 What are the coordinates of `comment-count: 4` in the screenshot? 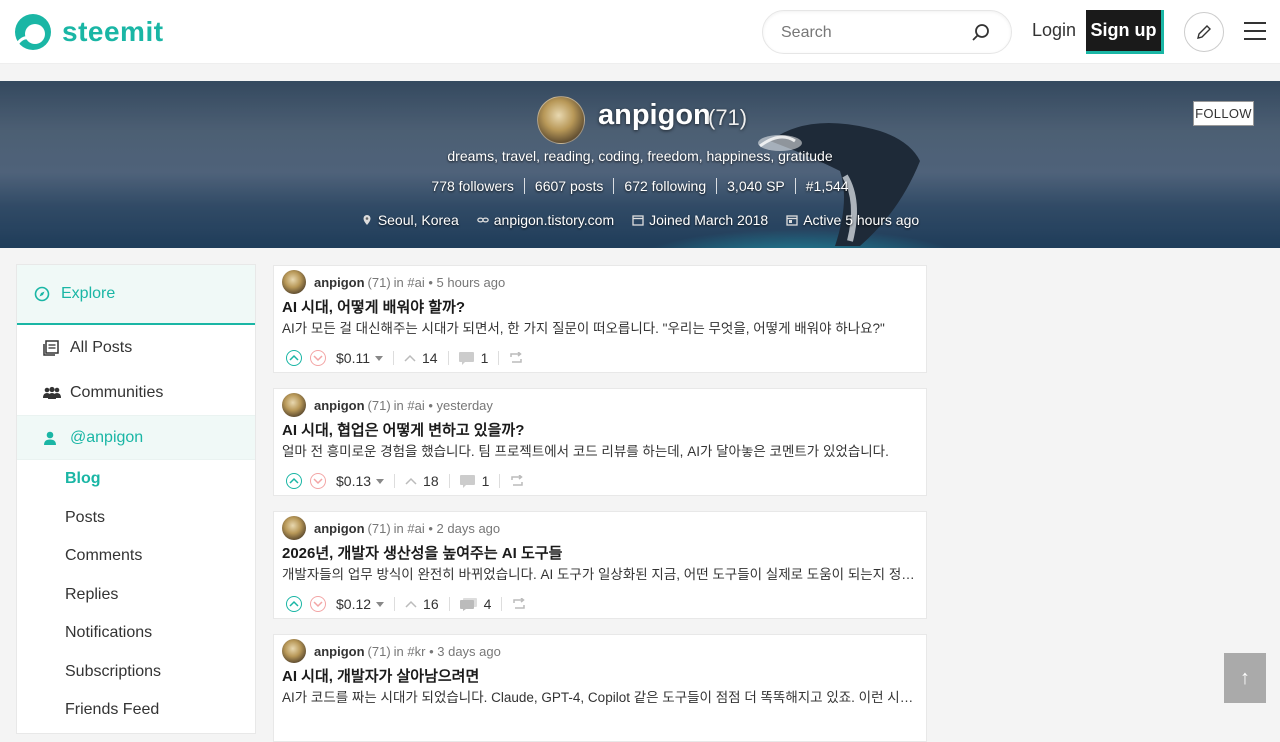 It's located at (475, 604).